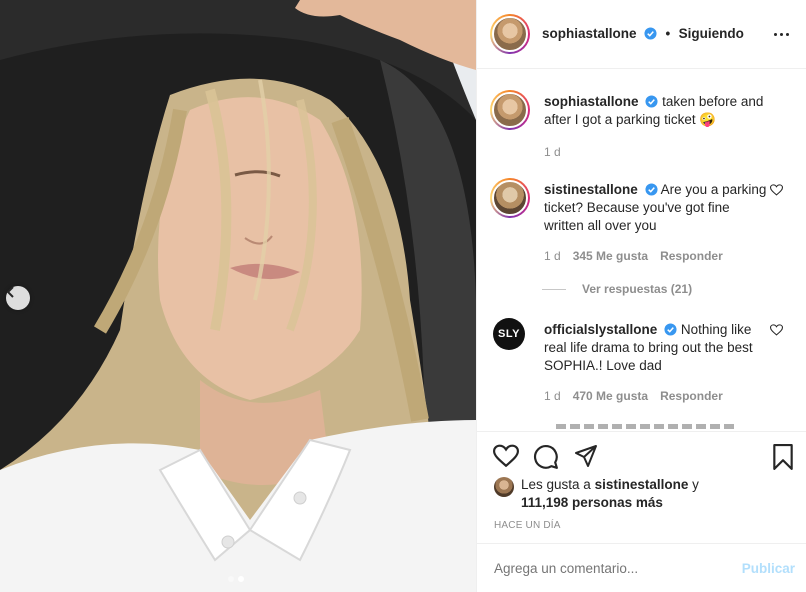 This screenshot has height=592, width=806. I want to click on post-header: sophiastallone • Siguiendo, so click(641, 34).